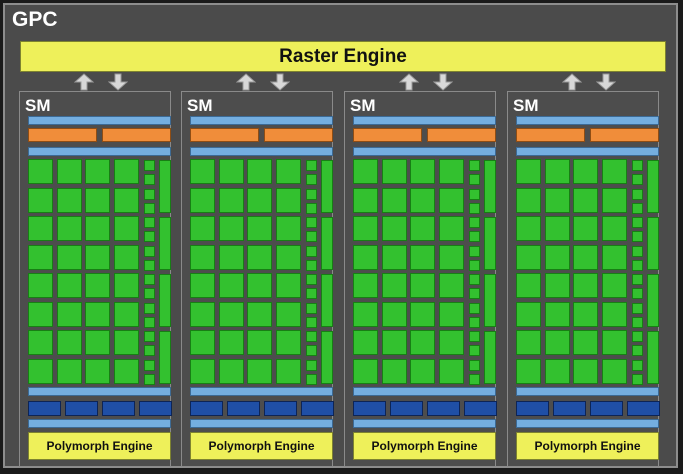 Image resolution: width=683 pixels, height=474 pixels. Describe the element at coordinates (343, 56) in the screenshot. I see `raster-engine: Raster Engine` at that location.